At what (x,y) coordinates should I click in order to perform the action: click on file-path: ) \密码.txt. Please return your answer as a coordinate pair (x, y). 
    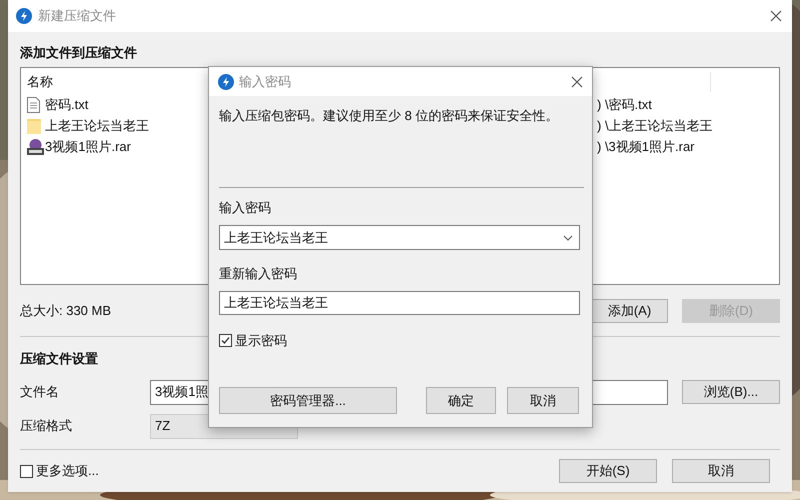
    Looking at the image, I should click on (625, 105).